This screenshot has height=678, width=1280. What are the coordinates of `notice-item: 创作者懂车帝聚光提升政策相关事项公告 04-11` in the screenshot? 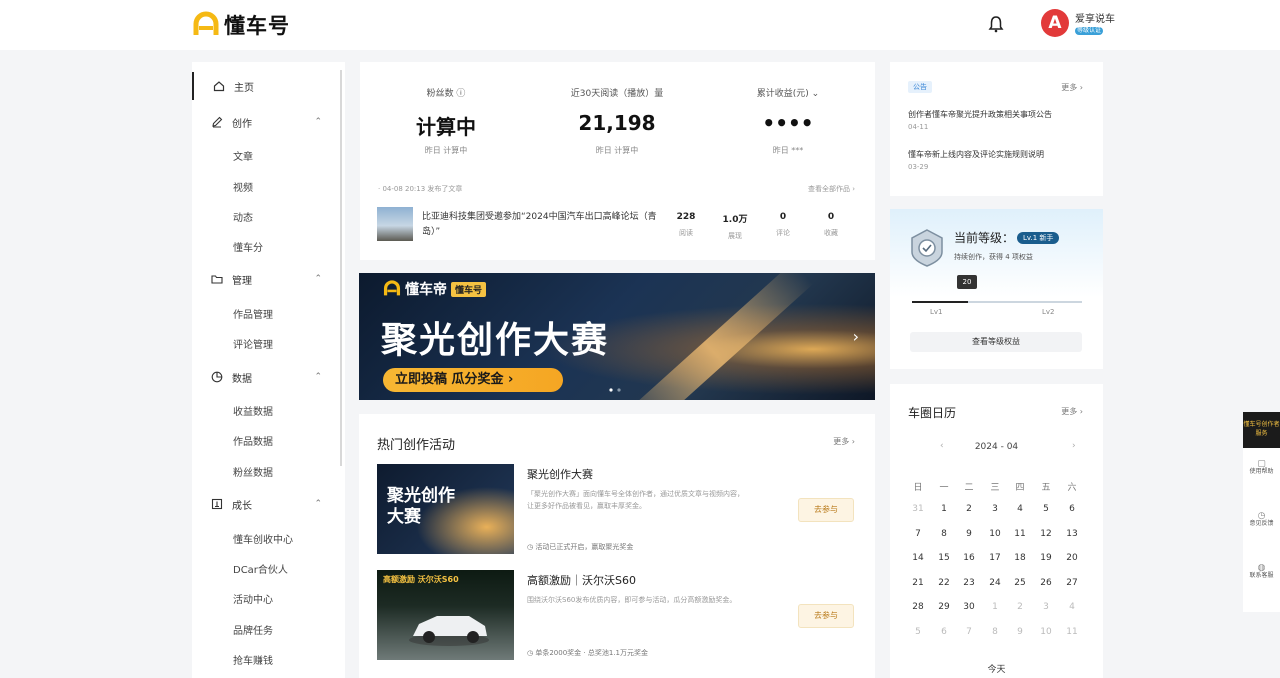 It's located at (995, 120).